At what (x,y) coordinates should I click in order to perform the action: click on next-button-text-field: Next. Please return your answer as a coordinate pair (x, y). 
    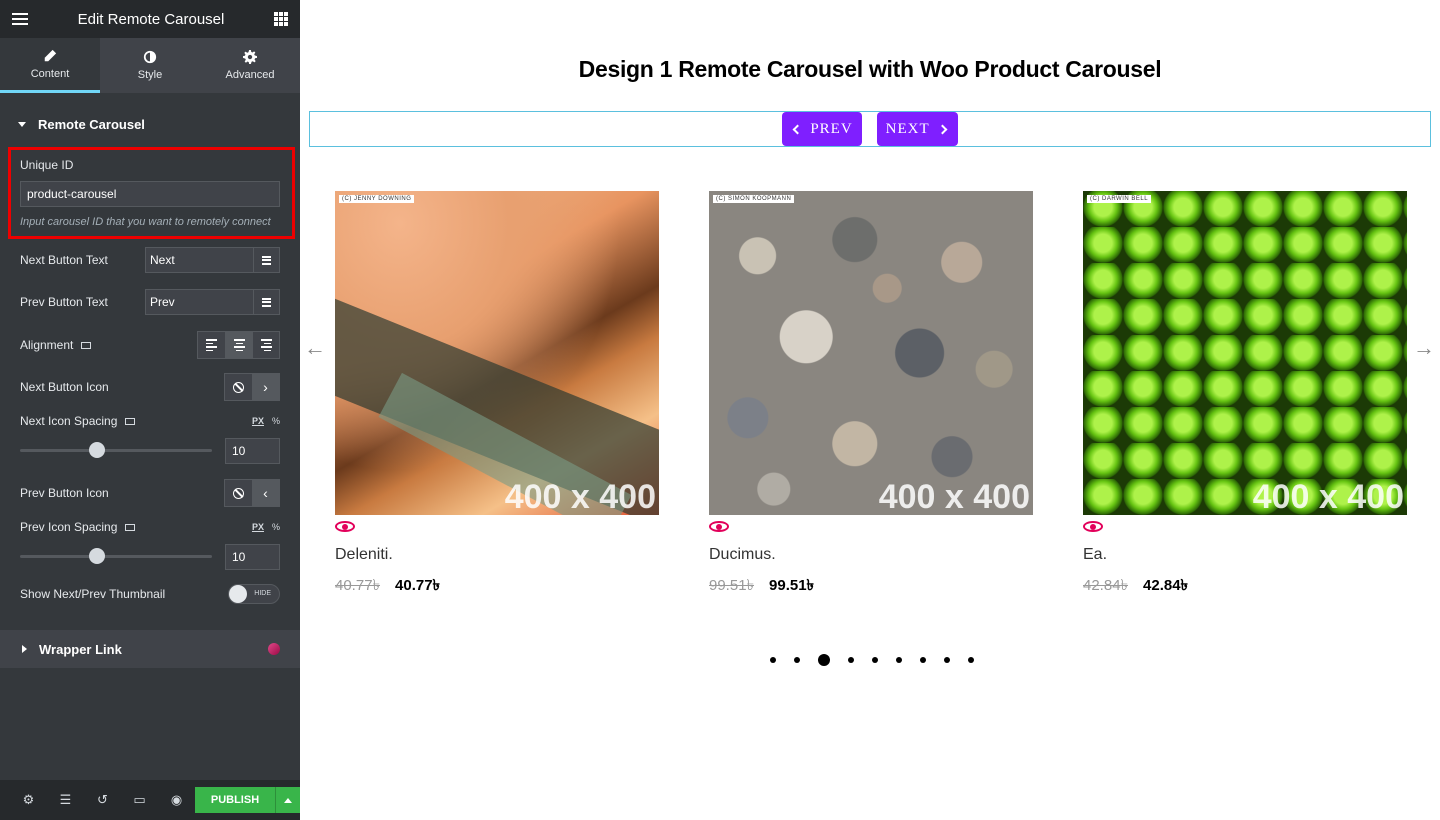
    Looking at the image, I should click on (212, 260).